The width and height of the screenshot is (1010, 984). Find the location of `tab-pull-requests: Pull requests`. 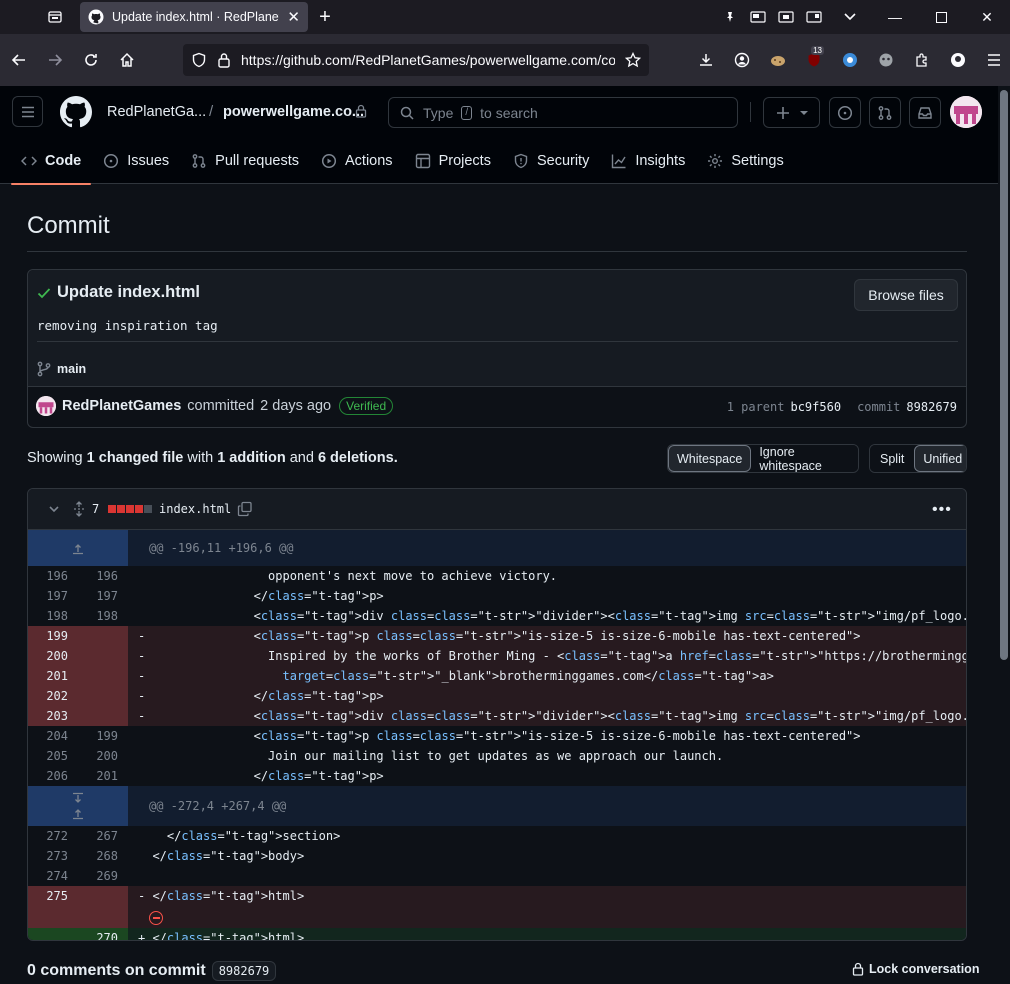

tab-pull-requests: Pull requests is located at coordinates (245, 161).